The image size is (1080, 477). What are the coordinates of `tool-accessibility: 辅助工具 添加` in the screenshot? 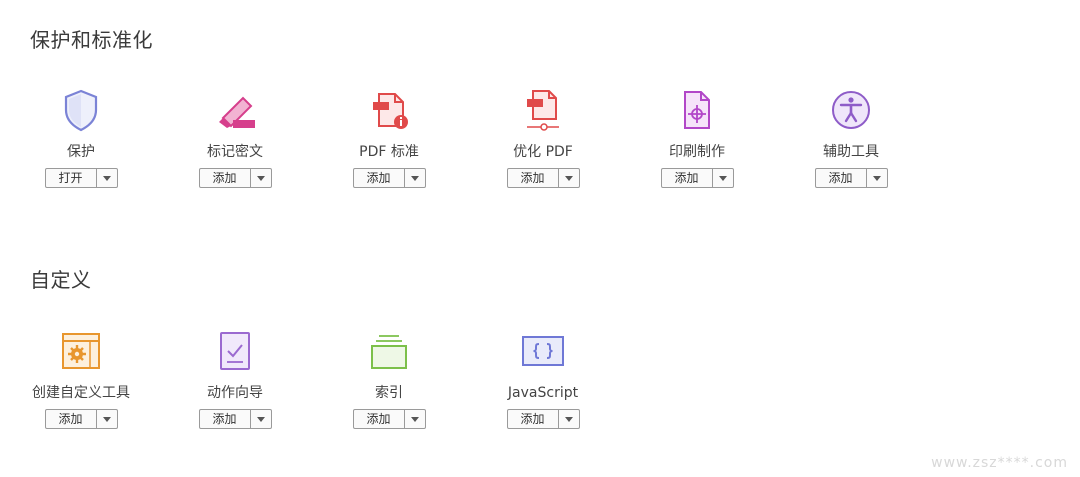 It's located at (851, 137).